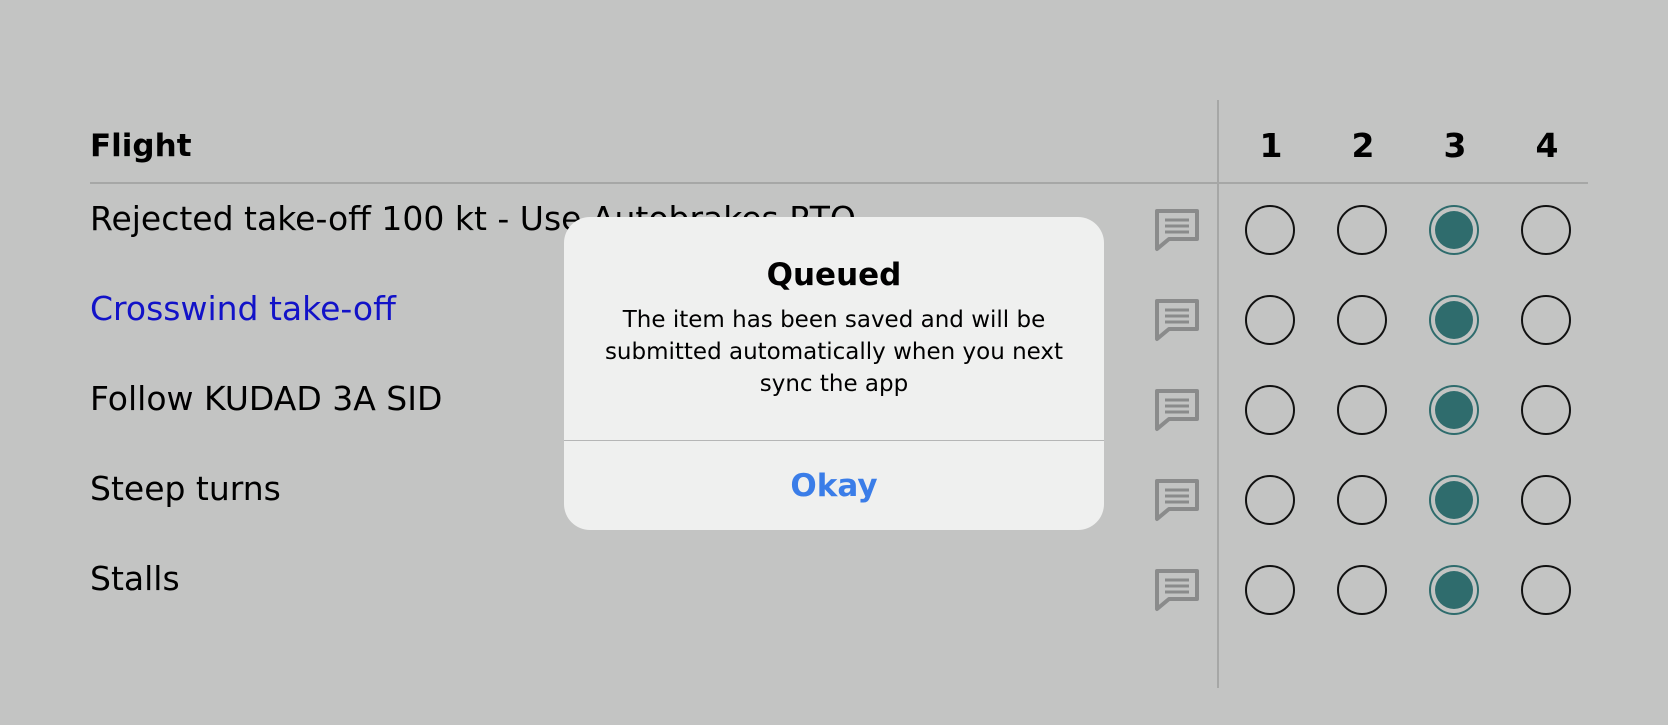 Image resolution: width=1668 pixels, height=725 pixels. What do you see at coordinates (266, 399) in the screenshot?
I see `row-label-kudad-sid: Follow KUDAD 3A SID` at bounding box center [266, 399].